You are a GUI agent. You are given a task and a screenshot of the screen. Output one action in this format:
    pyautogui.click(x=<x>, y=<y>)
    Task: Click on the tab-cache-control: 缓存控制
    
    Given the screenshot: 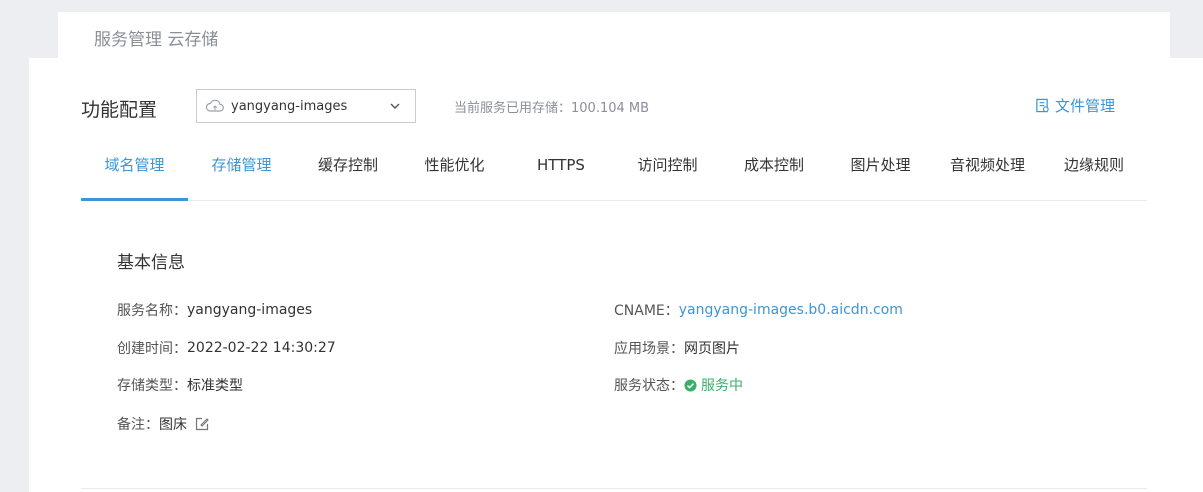 What is the action you would take?
    pyautogui.click(x=348, y=175)
    